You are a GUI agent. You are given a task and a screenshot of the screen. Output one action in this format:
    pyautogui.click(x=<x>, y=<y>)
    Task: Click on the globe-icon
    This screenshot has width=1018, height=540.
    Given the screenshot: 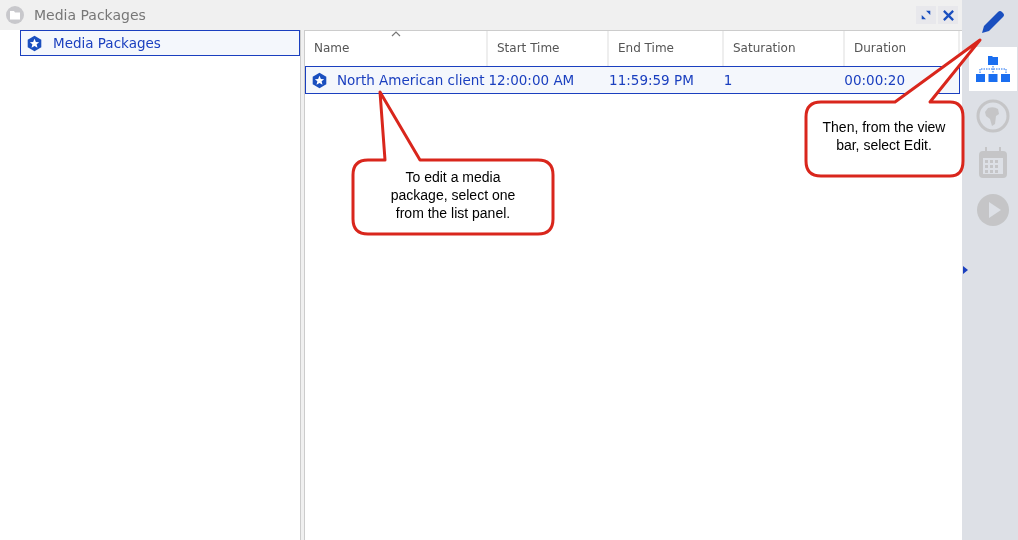 What is the action you would take?
    pyautogui.click(x=993, y=116)
    